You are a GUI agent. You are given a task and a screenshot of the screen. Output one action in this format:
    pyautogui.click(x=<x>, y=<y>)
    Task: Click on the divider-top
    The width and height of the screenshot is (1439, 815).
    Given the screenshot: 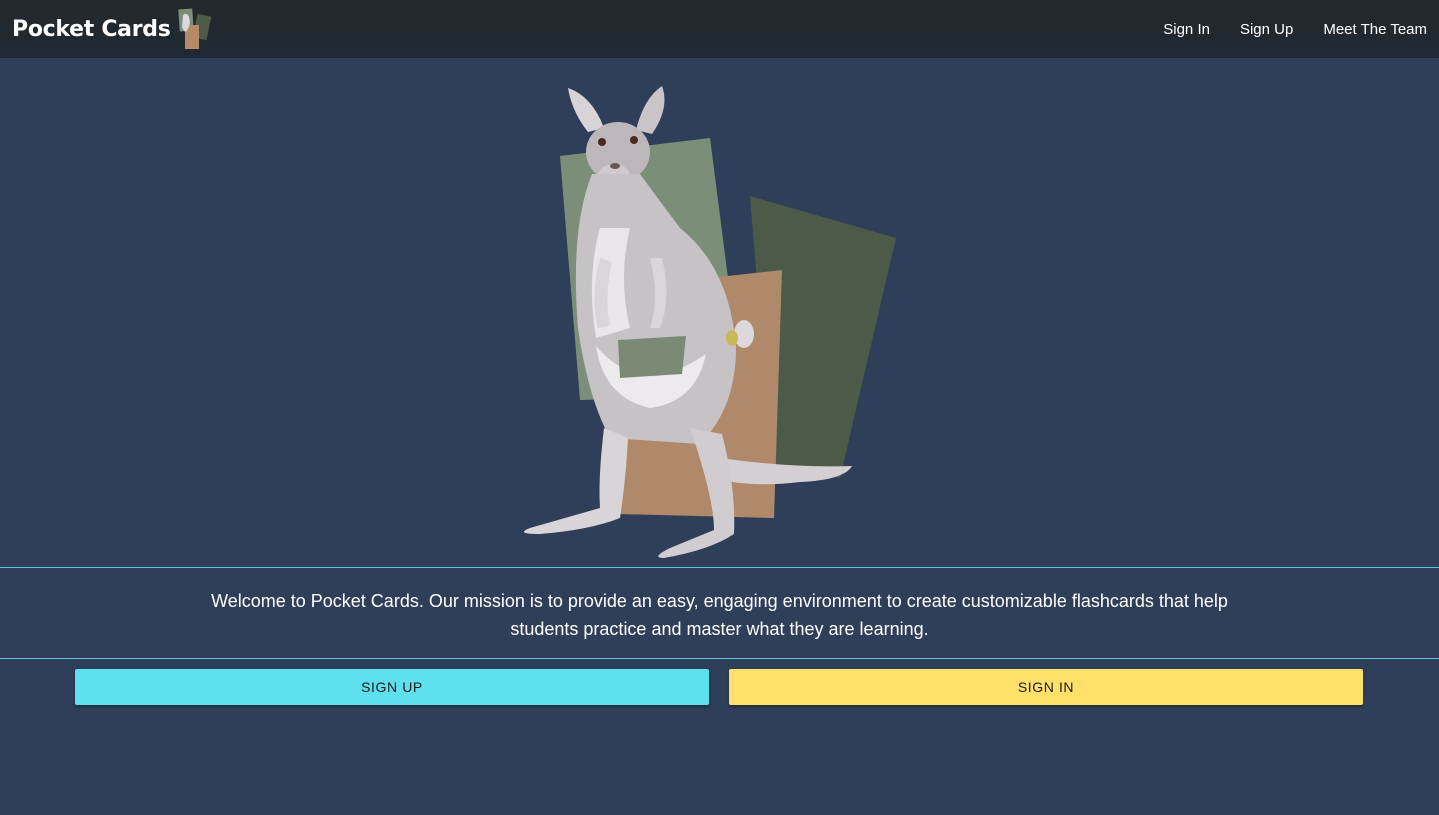 What is the action you would take?
    pyautogui.click(x=719, y=567)
    